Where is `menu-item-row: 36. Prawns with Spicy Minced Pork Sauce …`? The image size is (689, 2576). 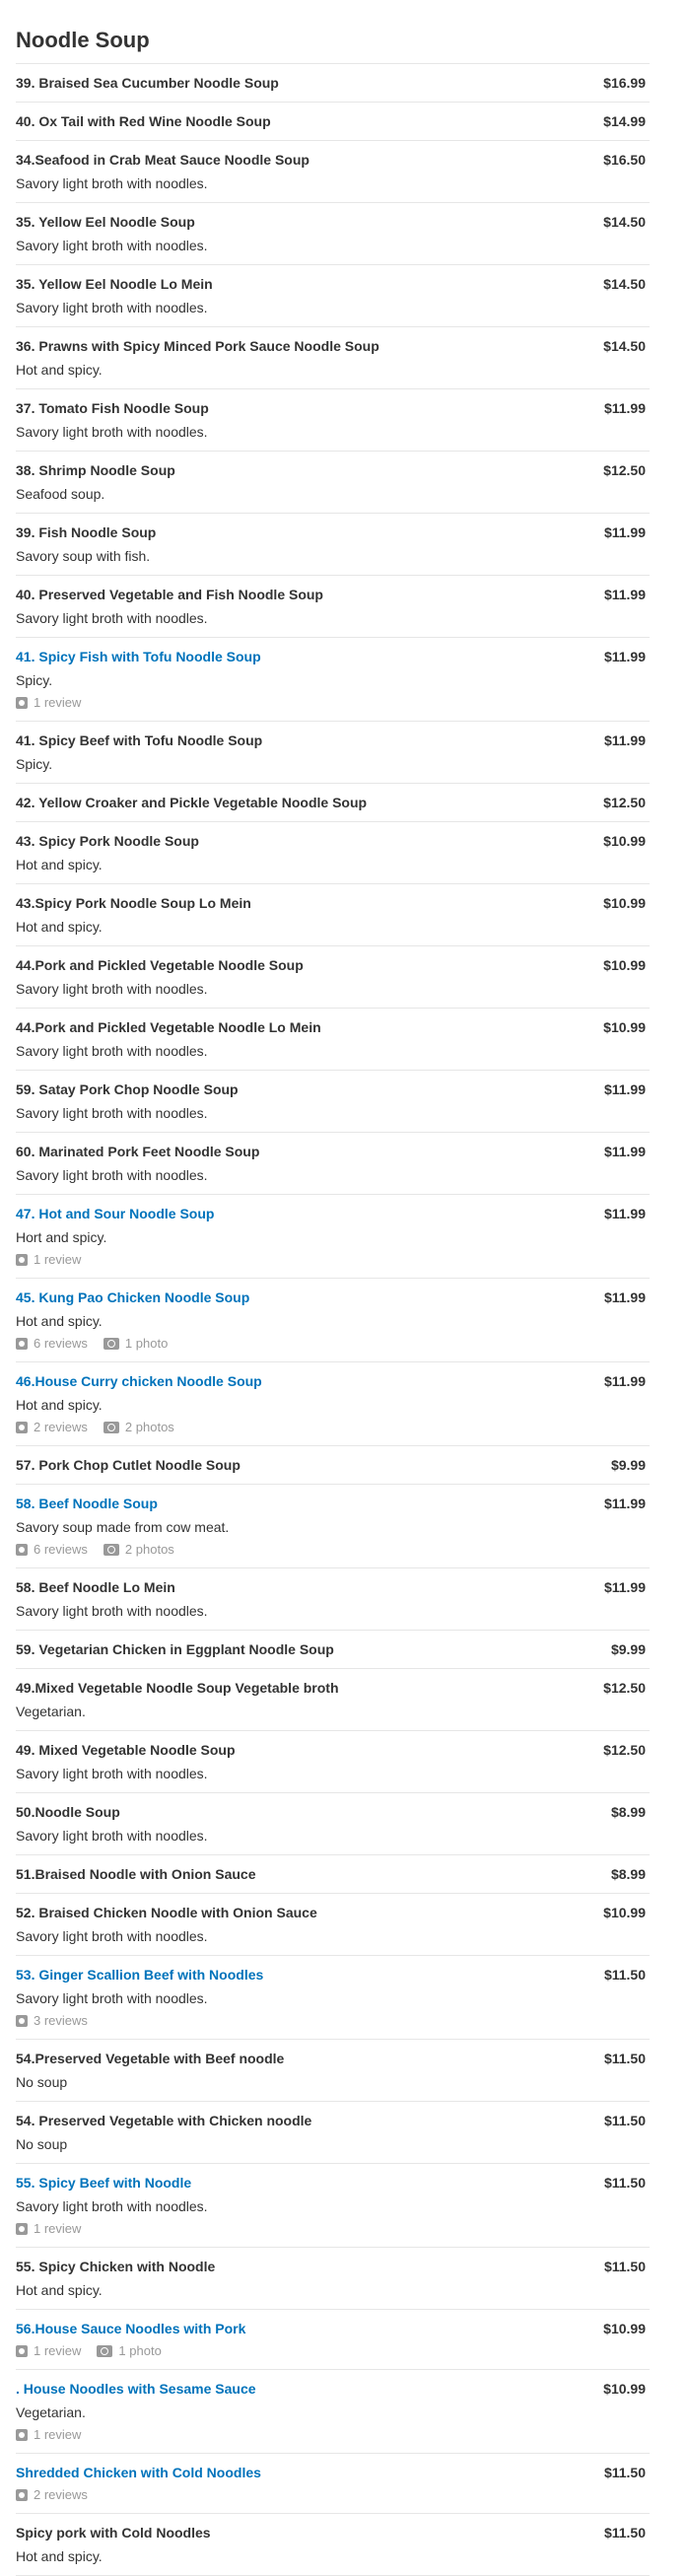
menu-item-row: 36. Prawns with Spicy Minced Pork Sauce … is located at coordinates (333, 346).